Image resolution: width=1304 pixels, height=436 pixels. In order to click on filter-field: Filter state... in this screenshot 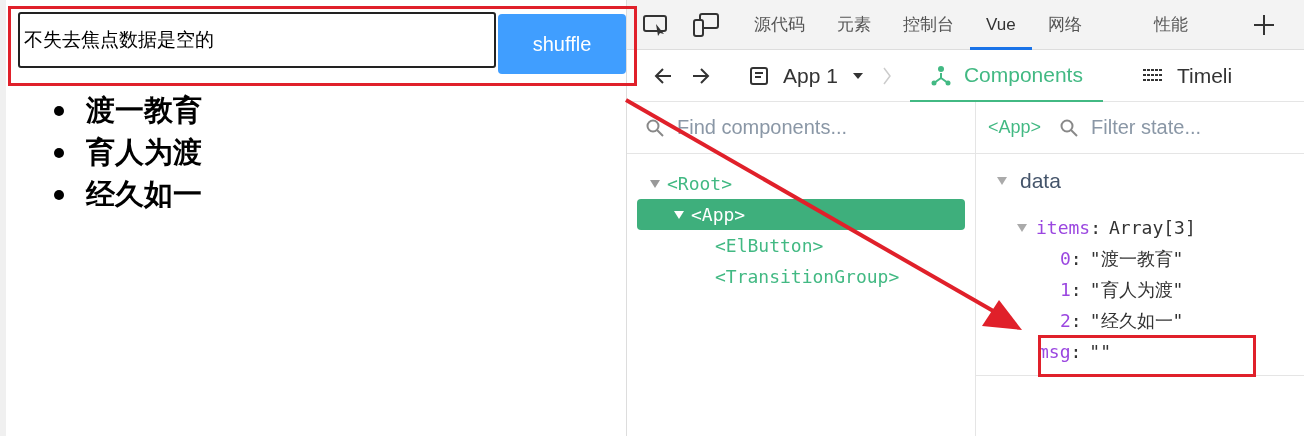, I will do `click(1171, 127)`.